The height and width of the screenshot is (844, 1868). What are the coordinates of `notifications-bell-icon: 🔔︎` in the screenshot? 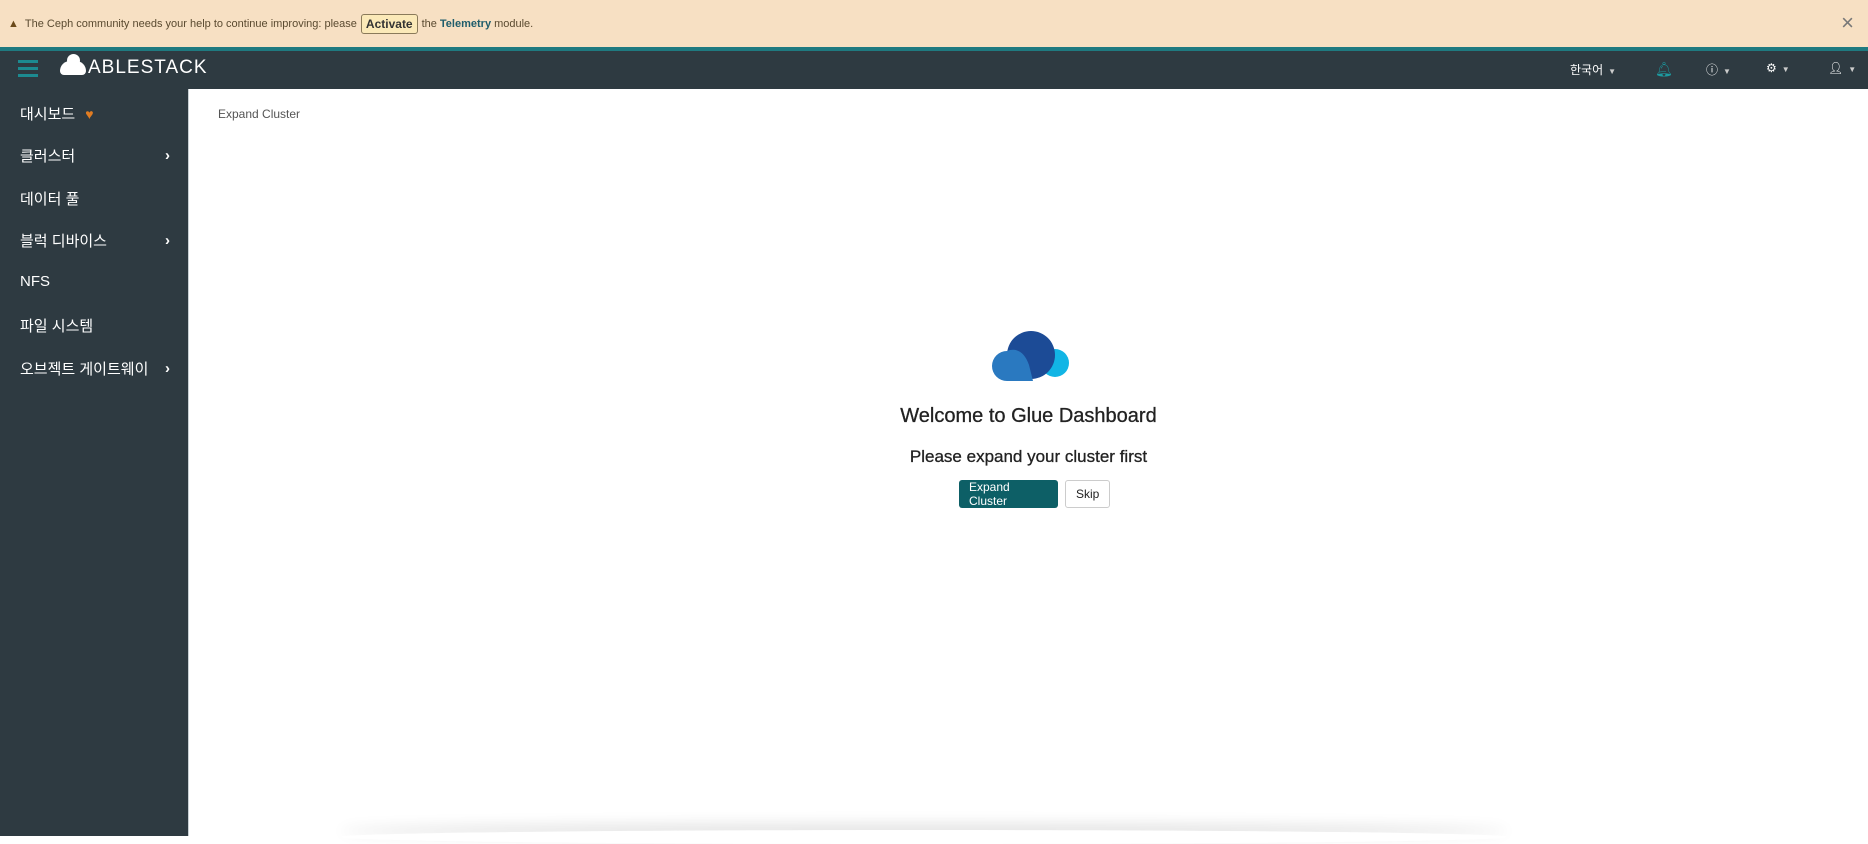 It's located at (1664, 69).